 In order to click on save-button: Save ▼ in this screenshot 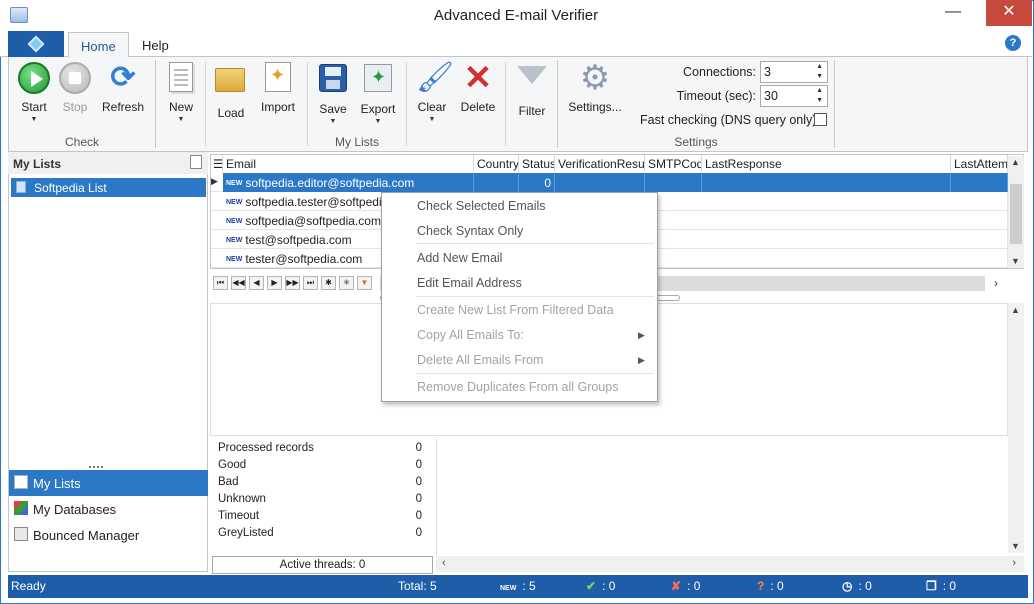, I will do `click(333, 93)`.